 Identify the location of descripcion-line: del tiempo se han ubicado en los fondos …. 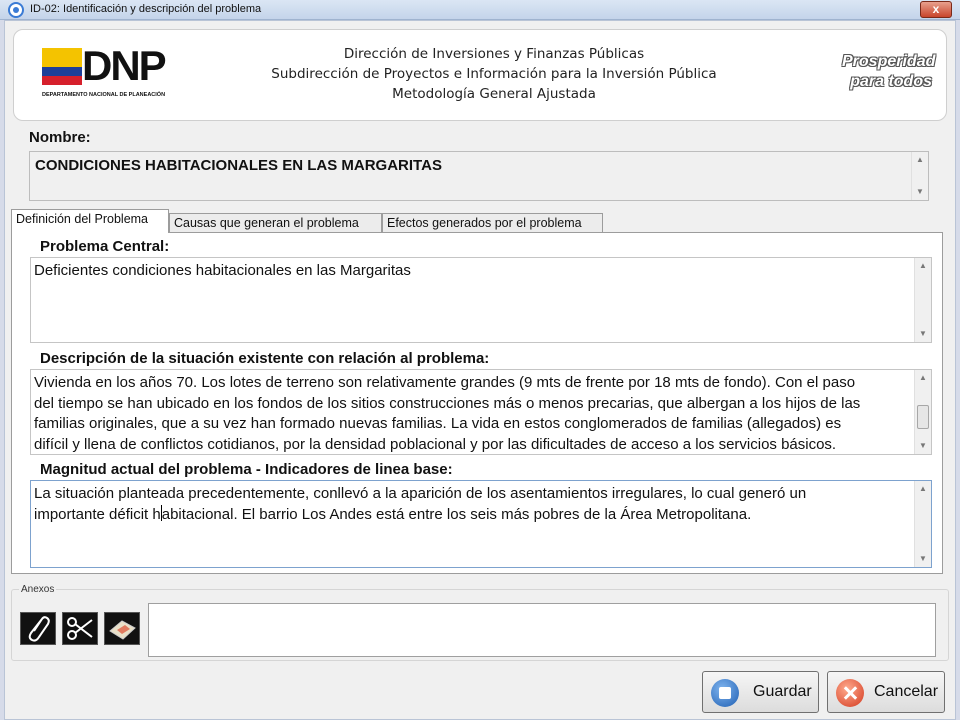
(447, 403).